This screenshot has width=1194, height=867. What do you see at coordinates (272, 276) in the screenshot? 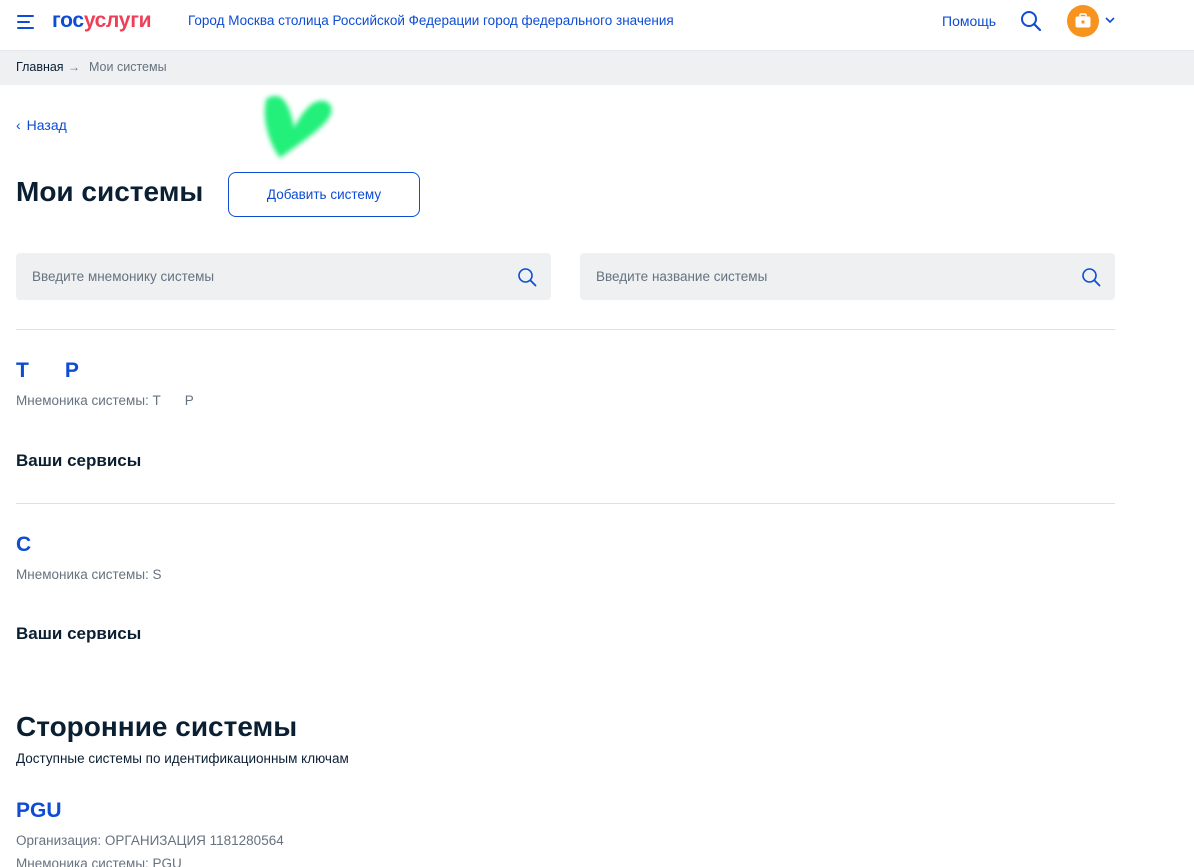
I see `mnemonic-search-input` at bounding box center [272, 276].